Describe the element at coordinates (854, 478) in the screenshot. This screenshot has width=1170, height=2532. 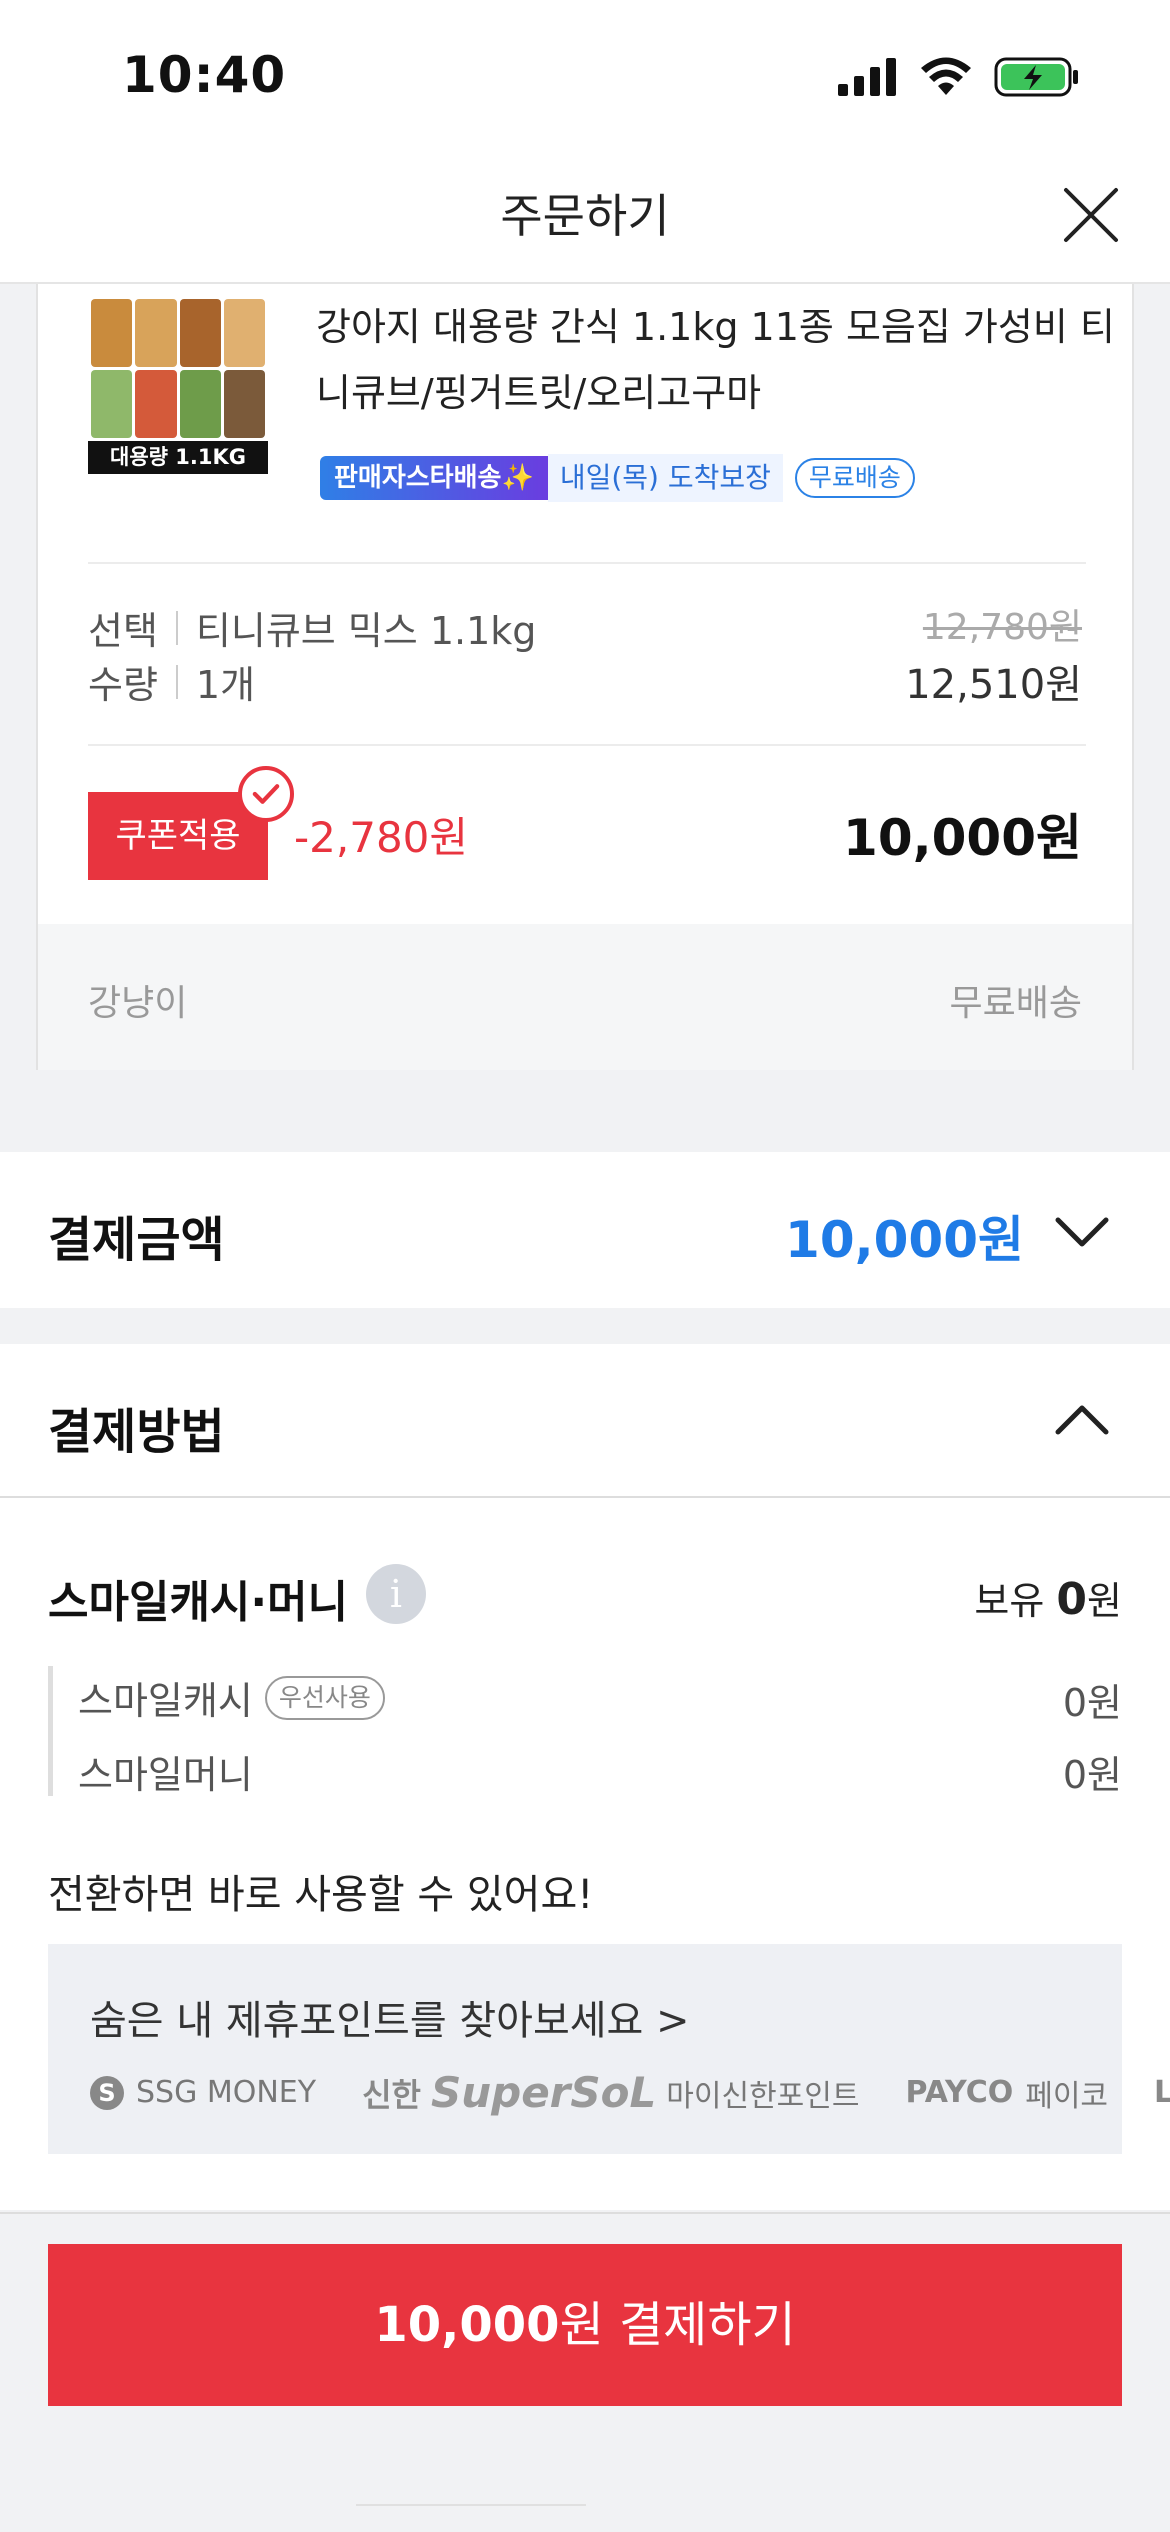
I see `free-shipping-badge: 무료배송` at that location.